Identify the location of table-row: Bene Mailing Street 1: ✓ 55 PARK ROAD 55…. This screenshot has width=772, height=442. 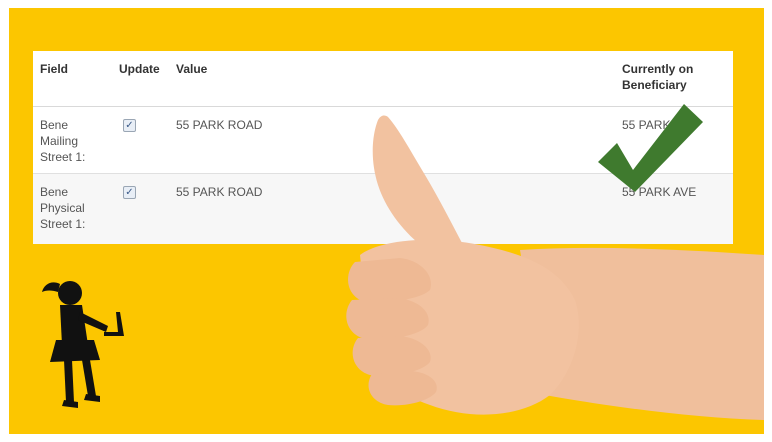
(383, 140).